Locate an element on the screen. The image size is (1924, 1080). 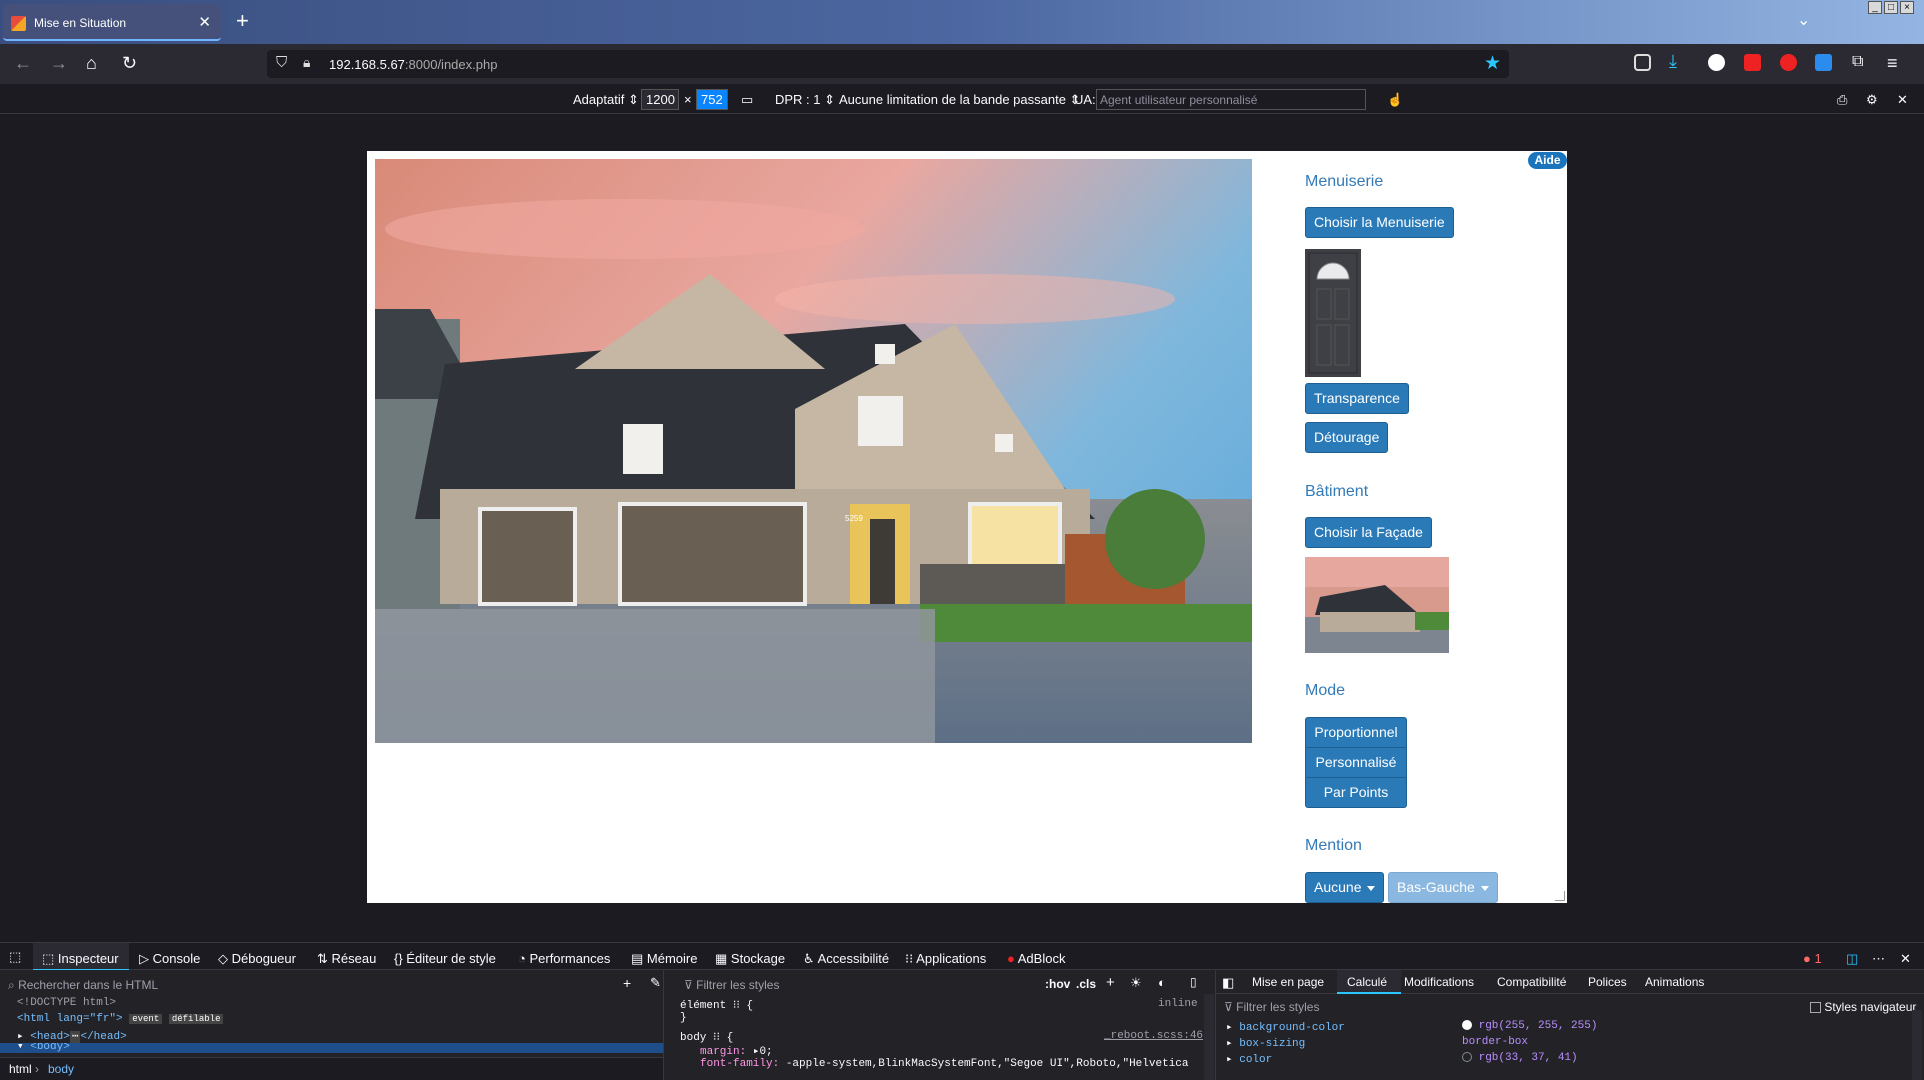
mode-personnalise-button: Personnalisé is located at coordinates (1356, 762).